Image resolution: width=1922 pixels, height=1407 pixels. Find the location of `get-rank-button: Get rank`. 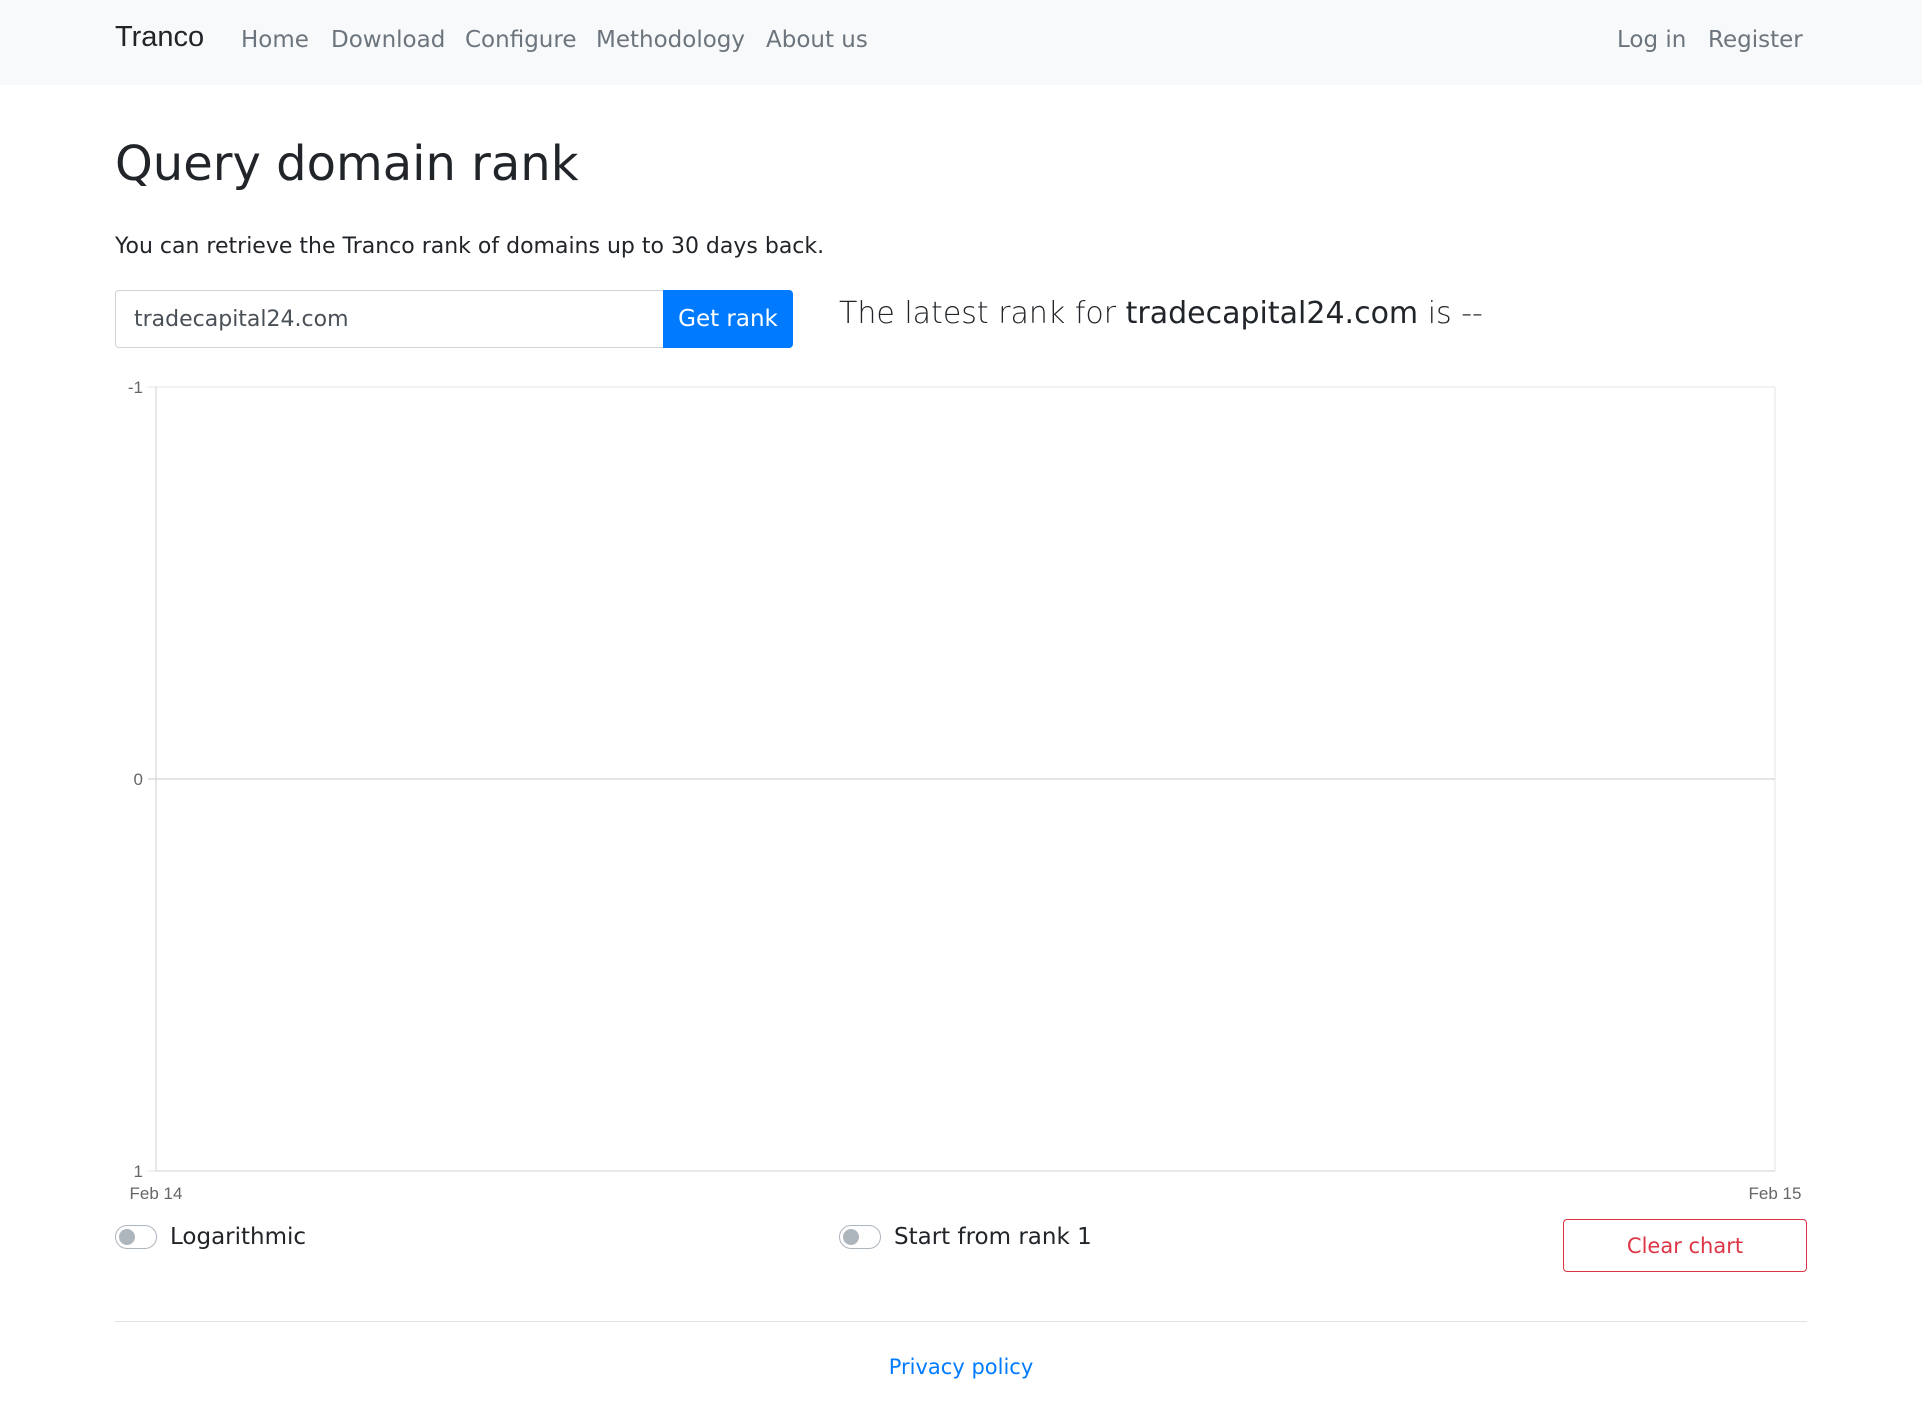

get-rank-button: Get rank is located at coordinates (728, 319).